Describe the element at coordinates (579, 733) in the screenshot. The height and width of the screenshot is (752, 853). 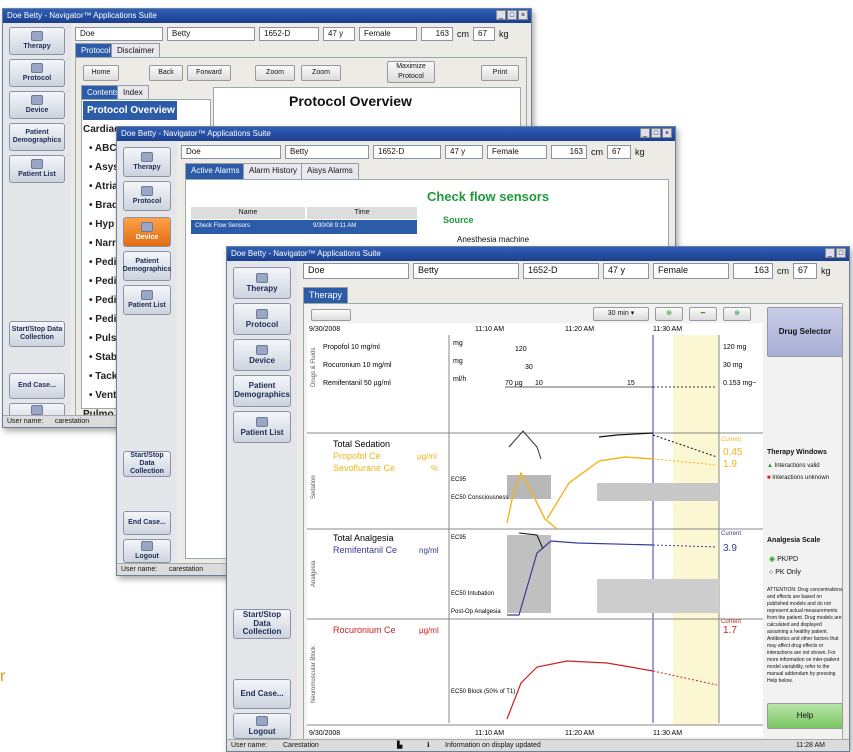
I see `bottom-time-tick-2: 11:20 AM` at that location.